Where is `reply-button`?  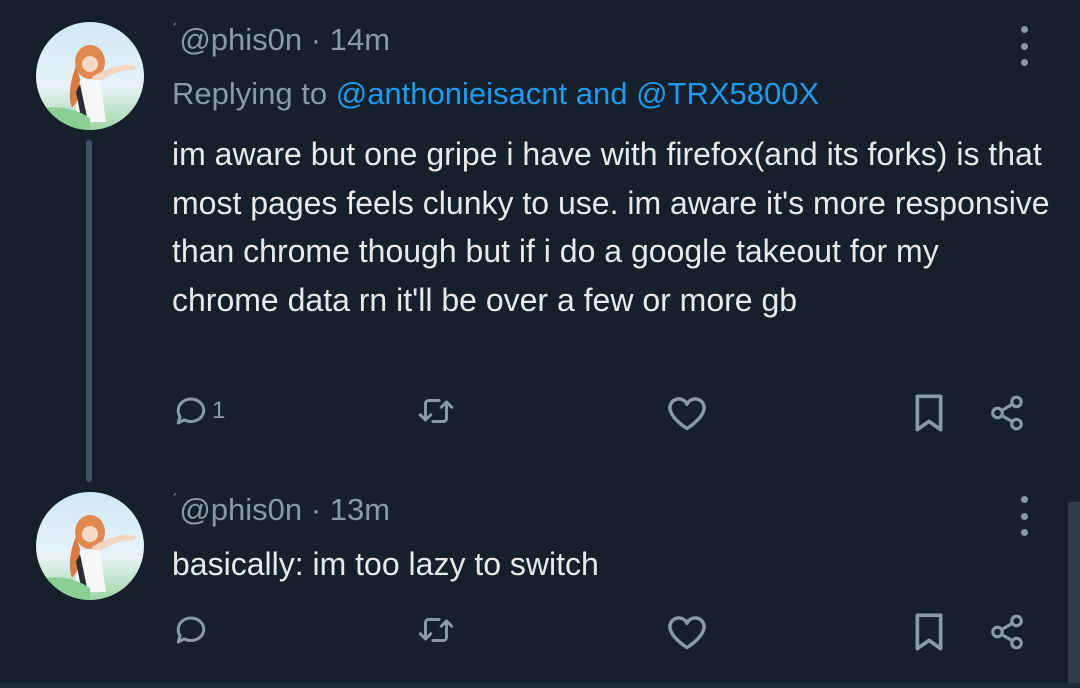 reply-button is located at coordinates (192, 630).